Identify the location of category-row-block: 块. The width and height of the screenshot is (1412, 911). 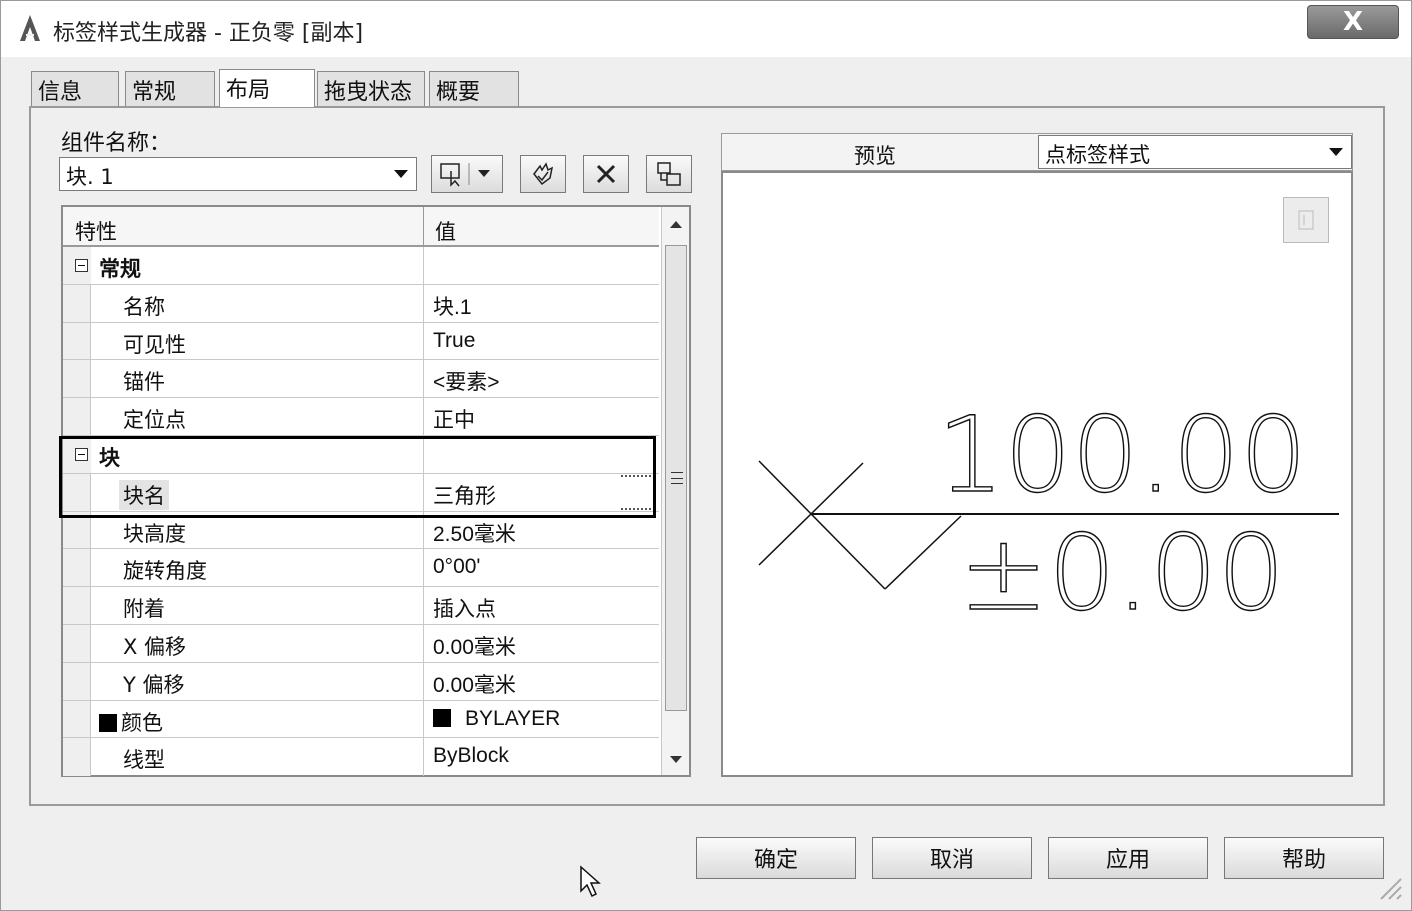
(361, 454).